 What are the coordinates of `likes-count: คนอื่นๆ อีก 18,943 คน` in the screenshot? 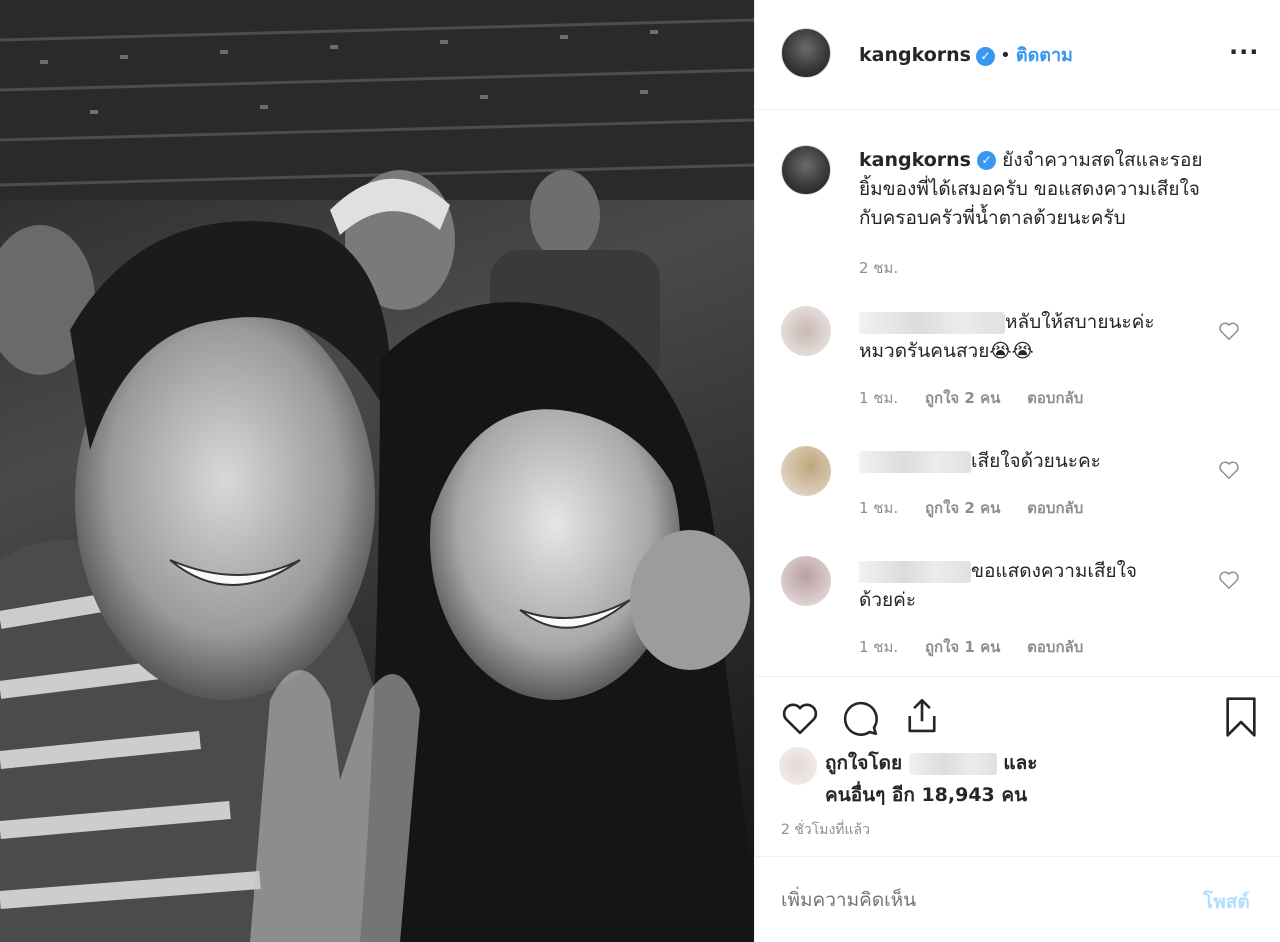 It's located at (931, 795).